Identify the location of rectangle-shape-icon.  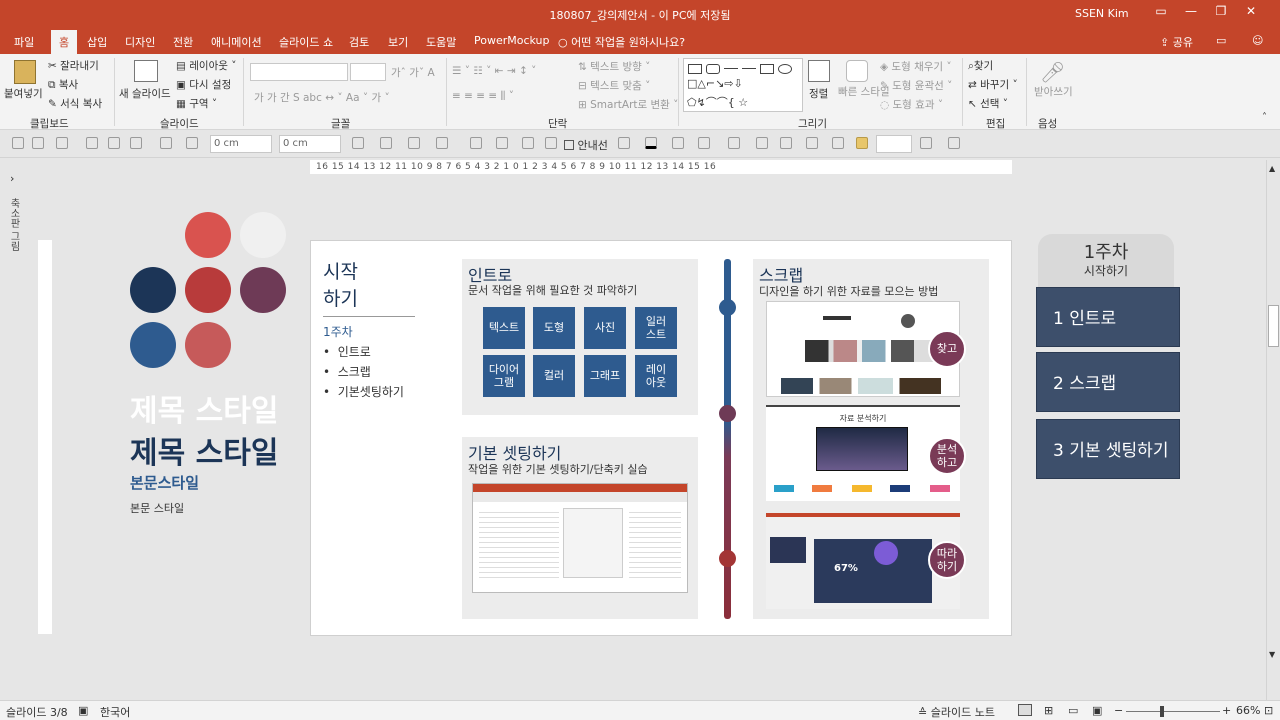
(695, 69).